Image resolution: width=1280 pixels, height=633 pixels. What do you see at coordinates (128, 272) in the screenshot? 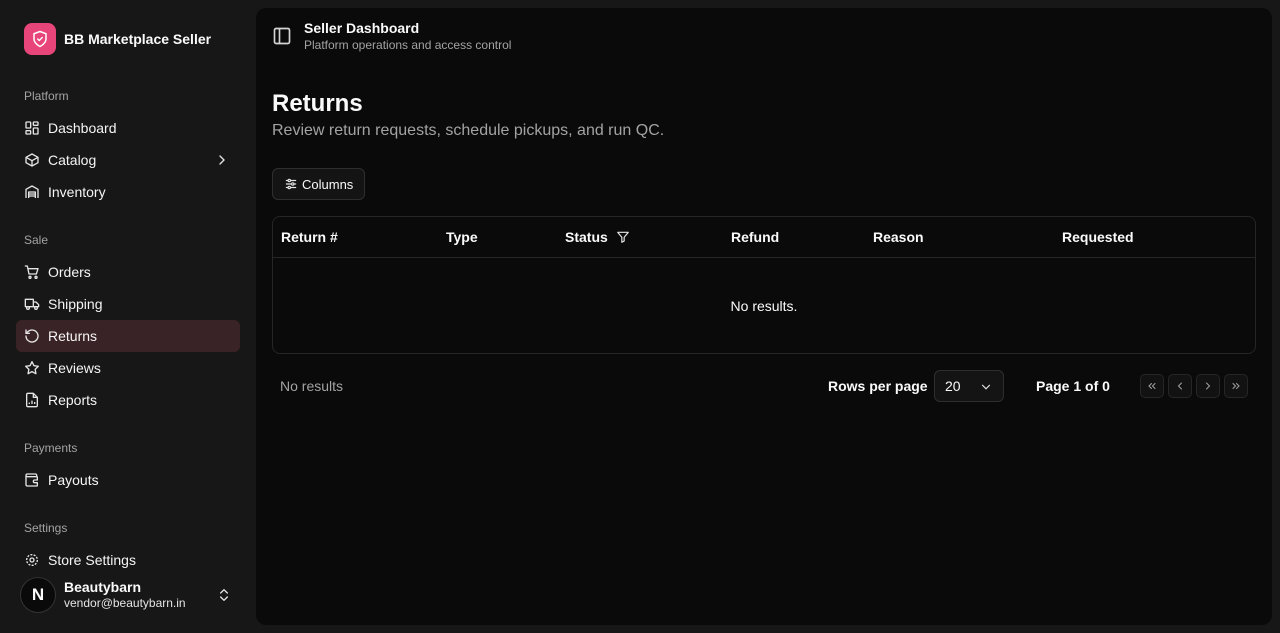
I see `sidebar-item-orders: Orders` at bounding box center [128, 272].